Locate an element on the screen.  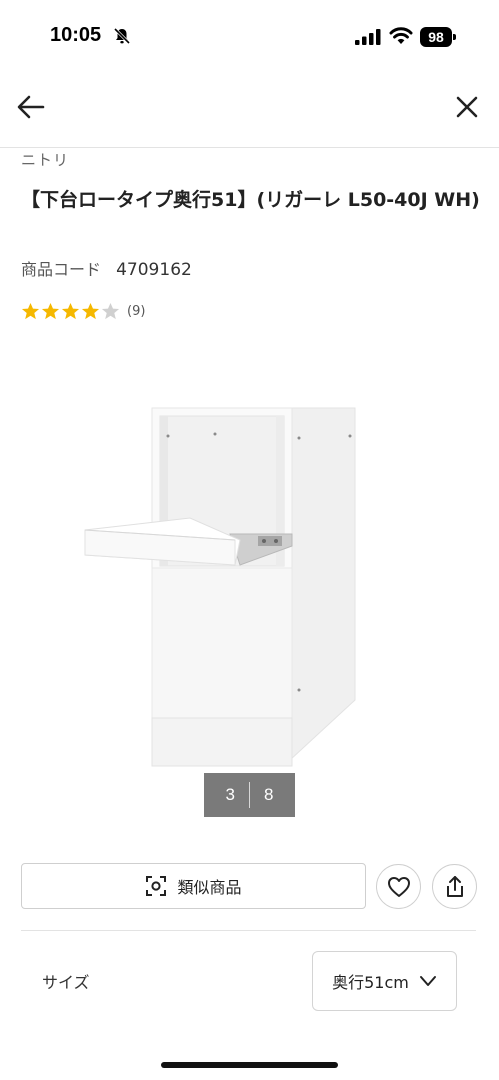
share-icon is located at coordinates (454, 886).